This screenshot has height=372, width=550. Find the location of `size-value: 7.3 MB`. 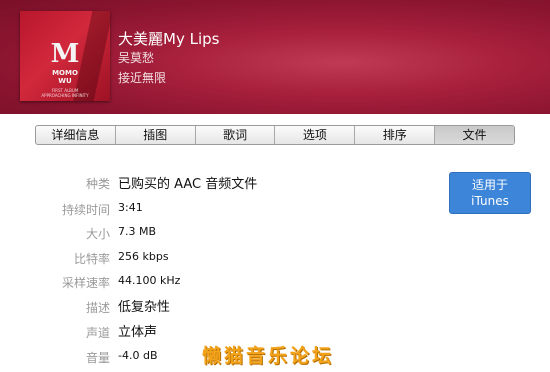

size-value: 7.3 MB is located at coordinates (137, 231).